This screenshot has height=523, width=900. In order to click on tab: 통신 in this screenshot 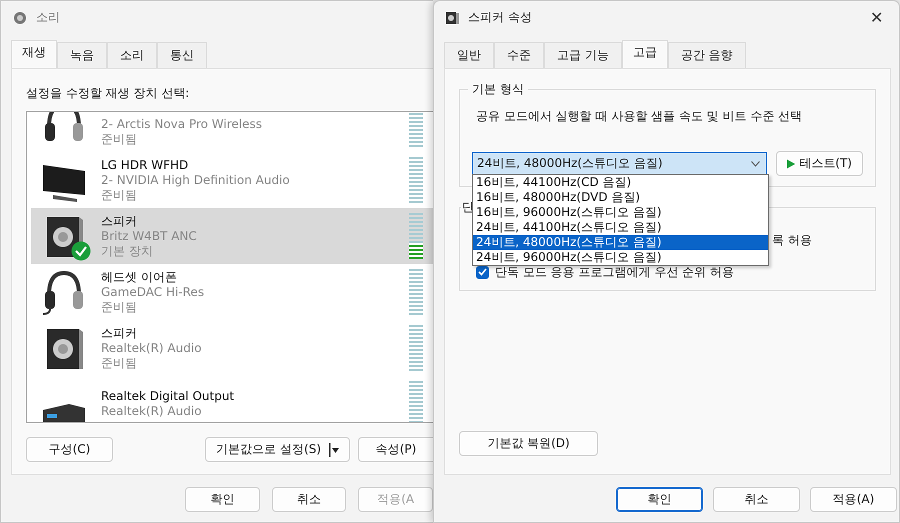, I will do `click(182, 55)`.